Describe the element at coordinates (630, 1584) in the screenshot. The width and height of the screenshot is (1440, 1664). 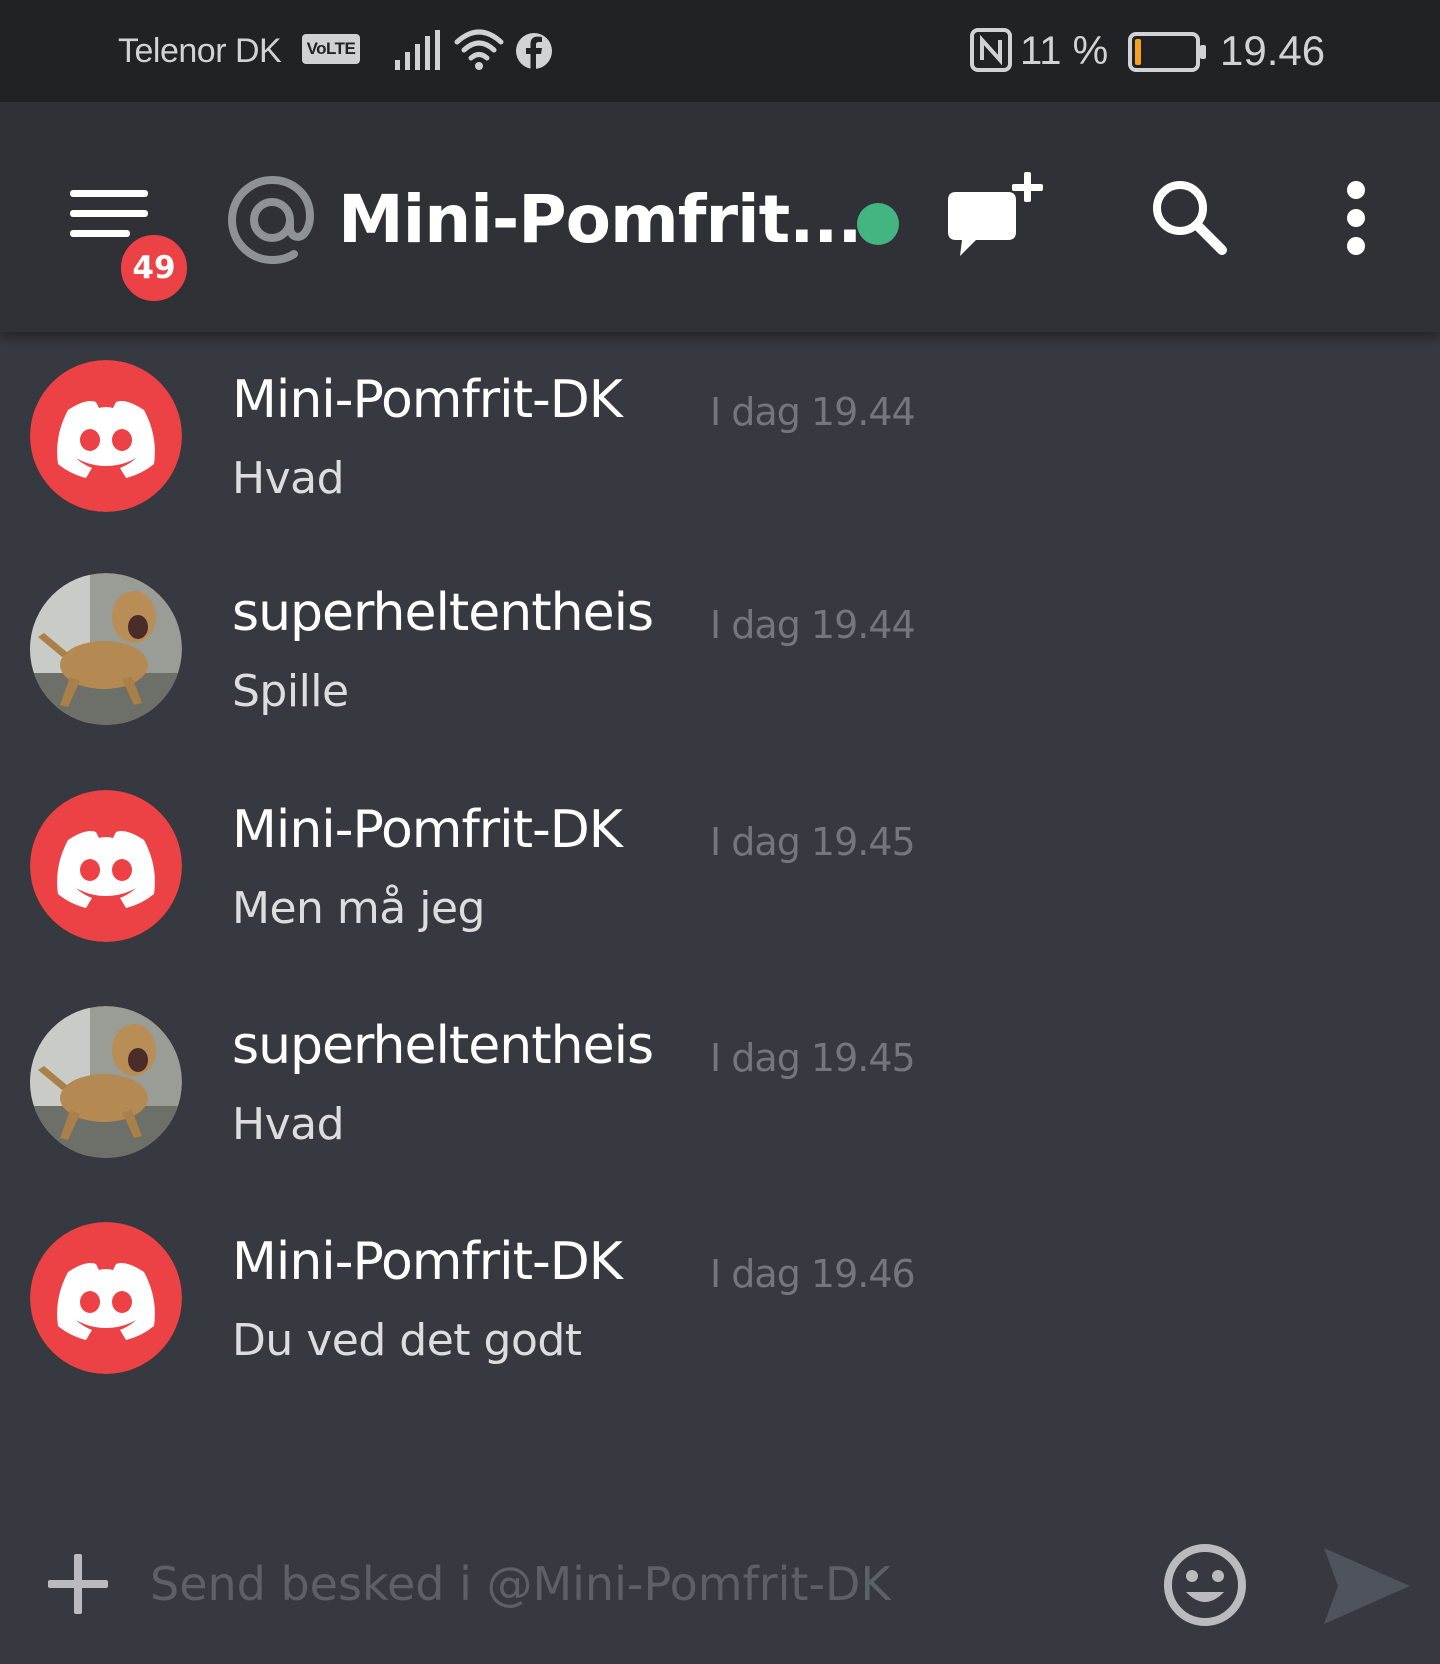
I see `message-input` at that location.